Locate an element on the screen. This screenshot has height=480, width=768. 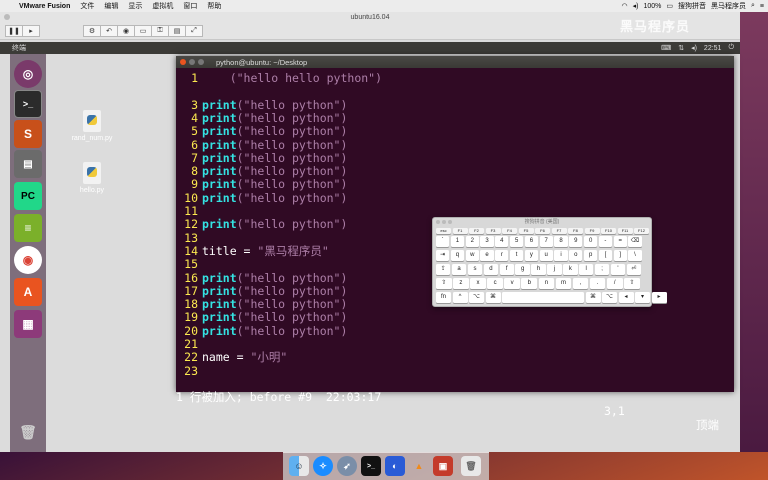
keyboard-key: F12 is located at coordinates (641, 231).